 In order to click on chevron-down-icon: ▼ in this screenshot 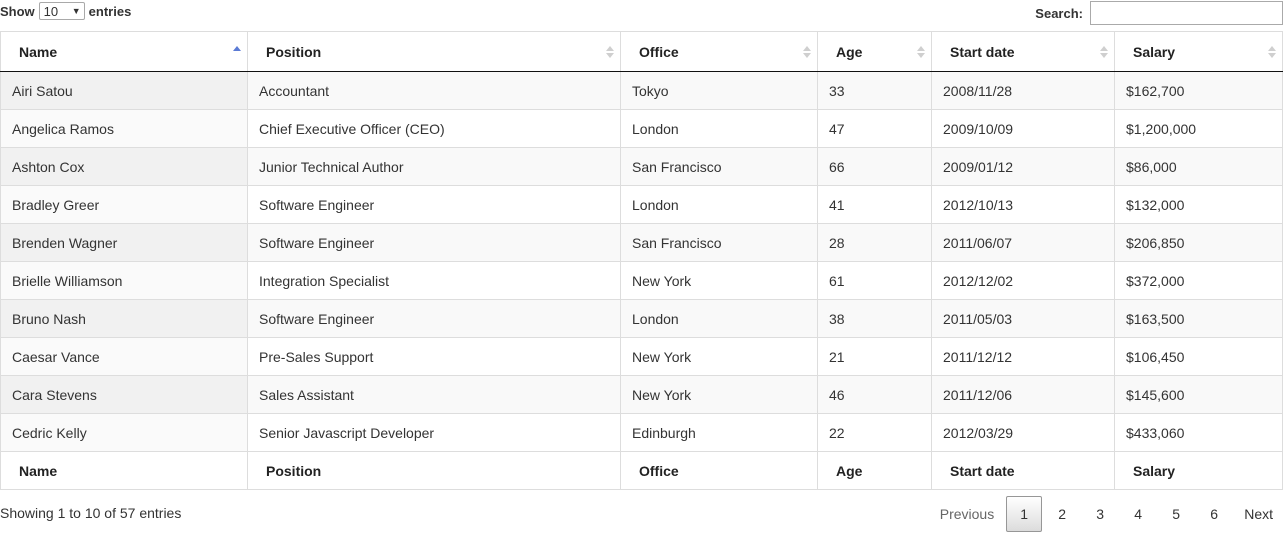, I will do `click(76, 11)`.